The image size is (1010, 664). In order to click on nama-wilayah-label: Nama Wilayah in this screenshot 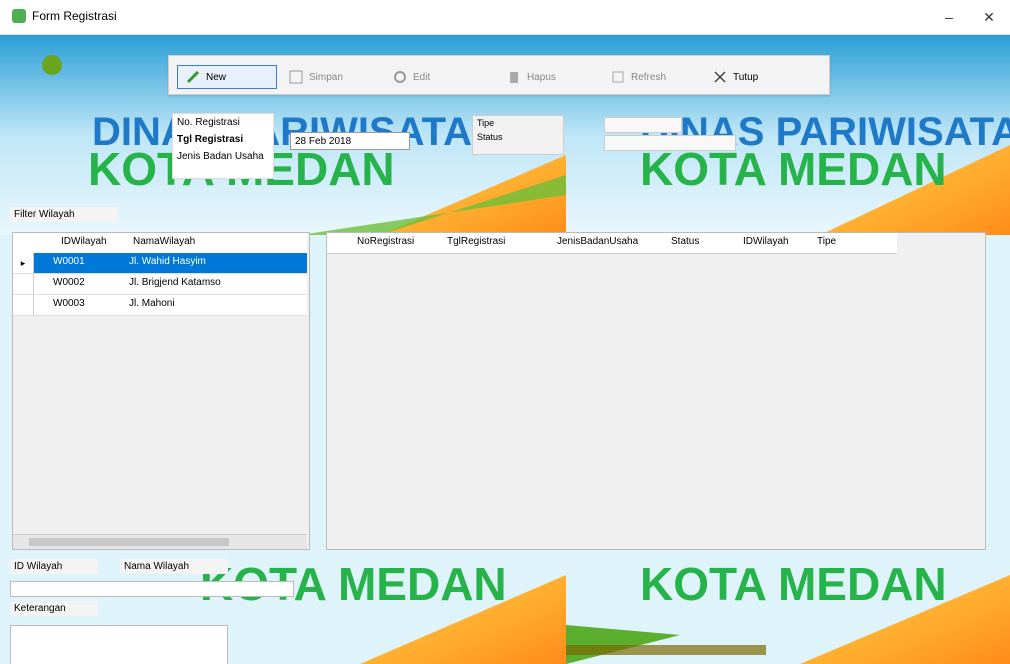, I will do `click(174, 566)`.